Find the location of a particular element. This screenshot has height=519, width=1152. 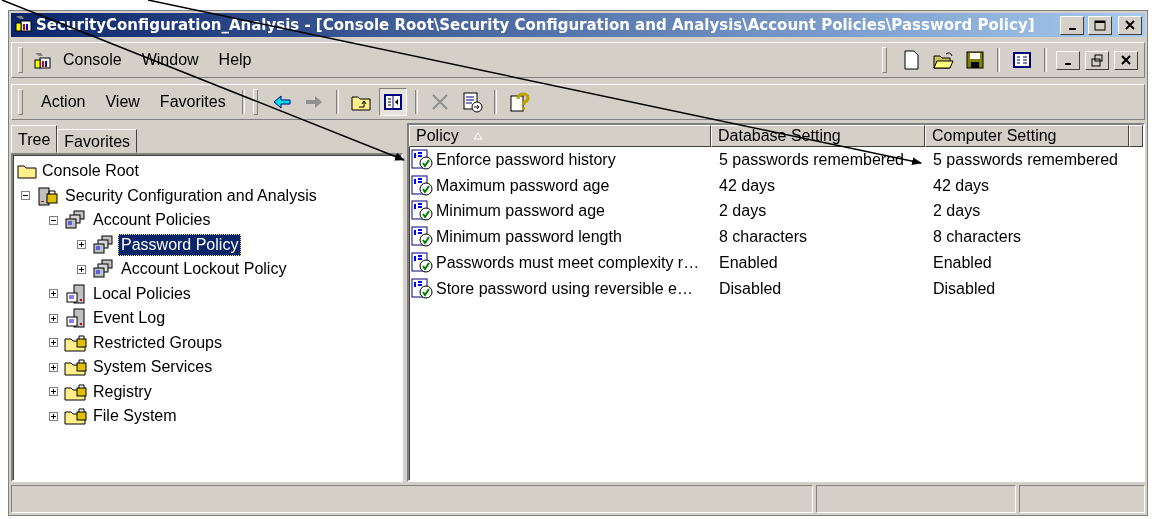

maximize-icon is located at coordinates (1100, 25).